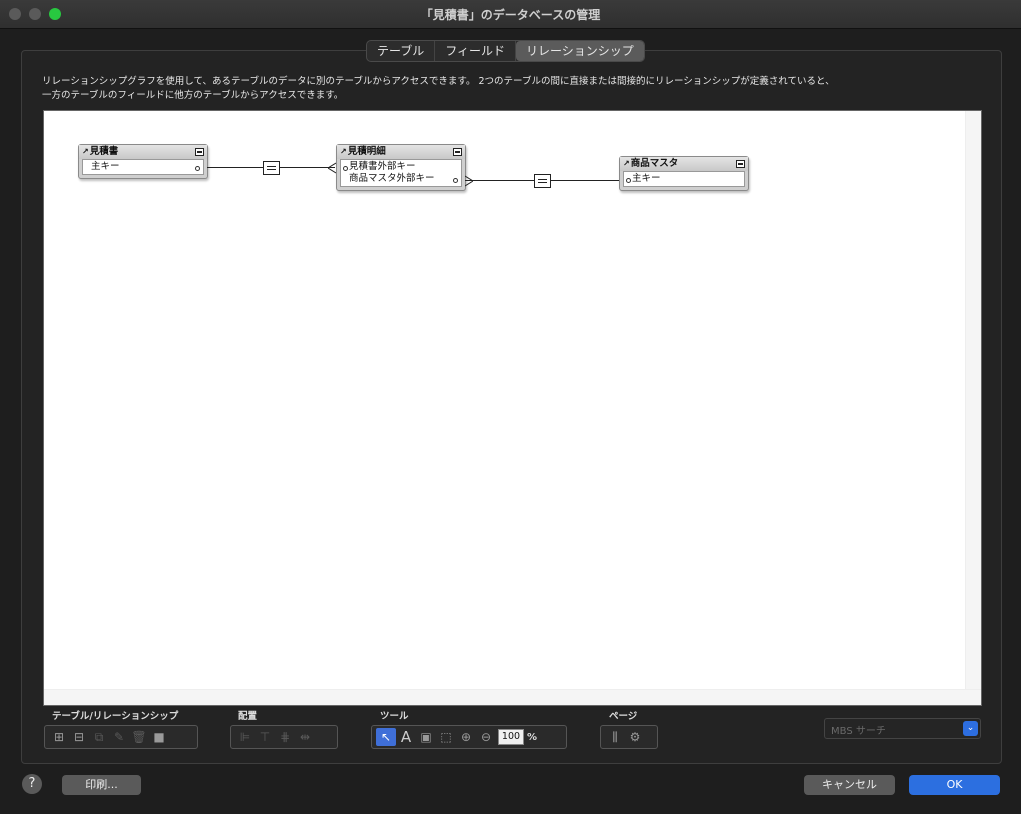  Describe the element at coordinates (406, 737) in the screenshot. I see `text-tool-icon: A` at that location.